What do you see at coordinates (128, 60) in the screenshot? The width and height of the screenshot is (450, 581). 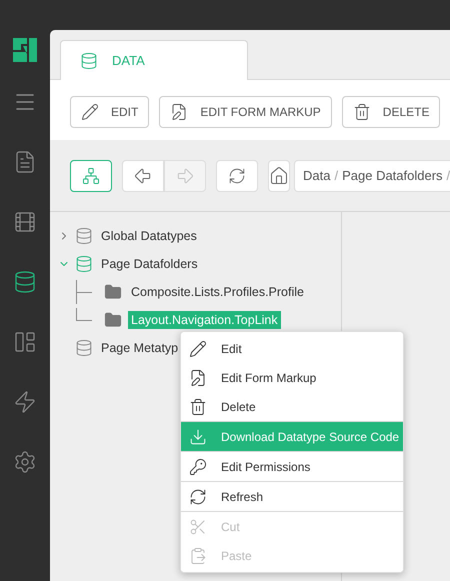 I see `tab-label: DATA` at bounding box center [128, 60].